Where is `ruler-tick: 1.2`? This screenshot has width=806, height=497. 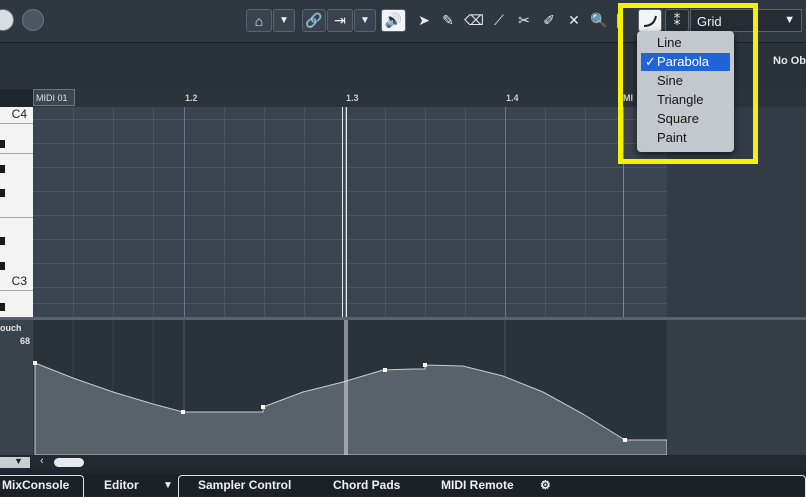 ruler-tick: 1.2 is located at coordinates (191, 98).